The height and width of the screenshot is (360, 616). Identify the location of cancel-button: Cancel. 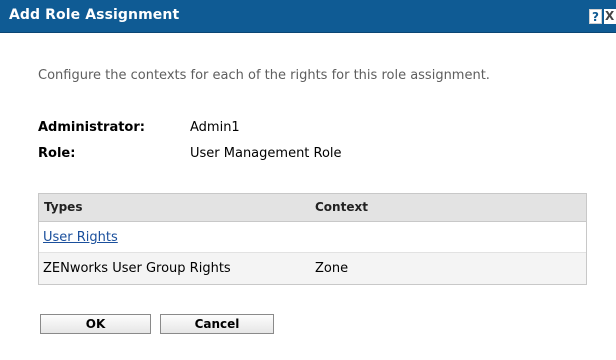
(217, 324).